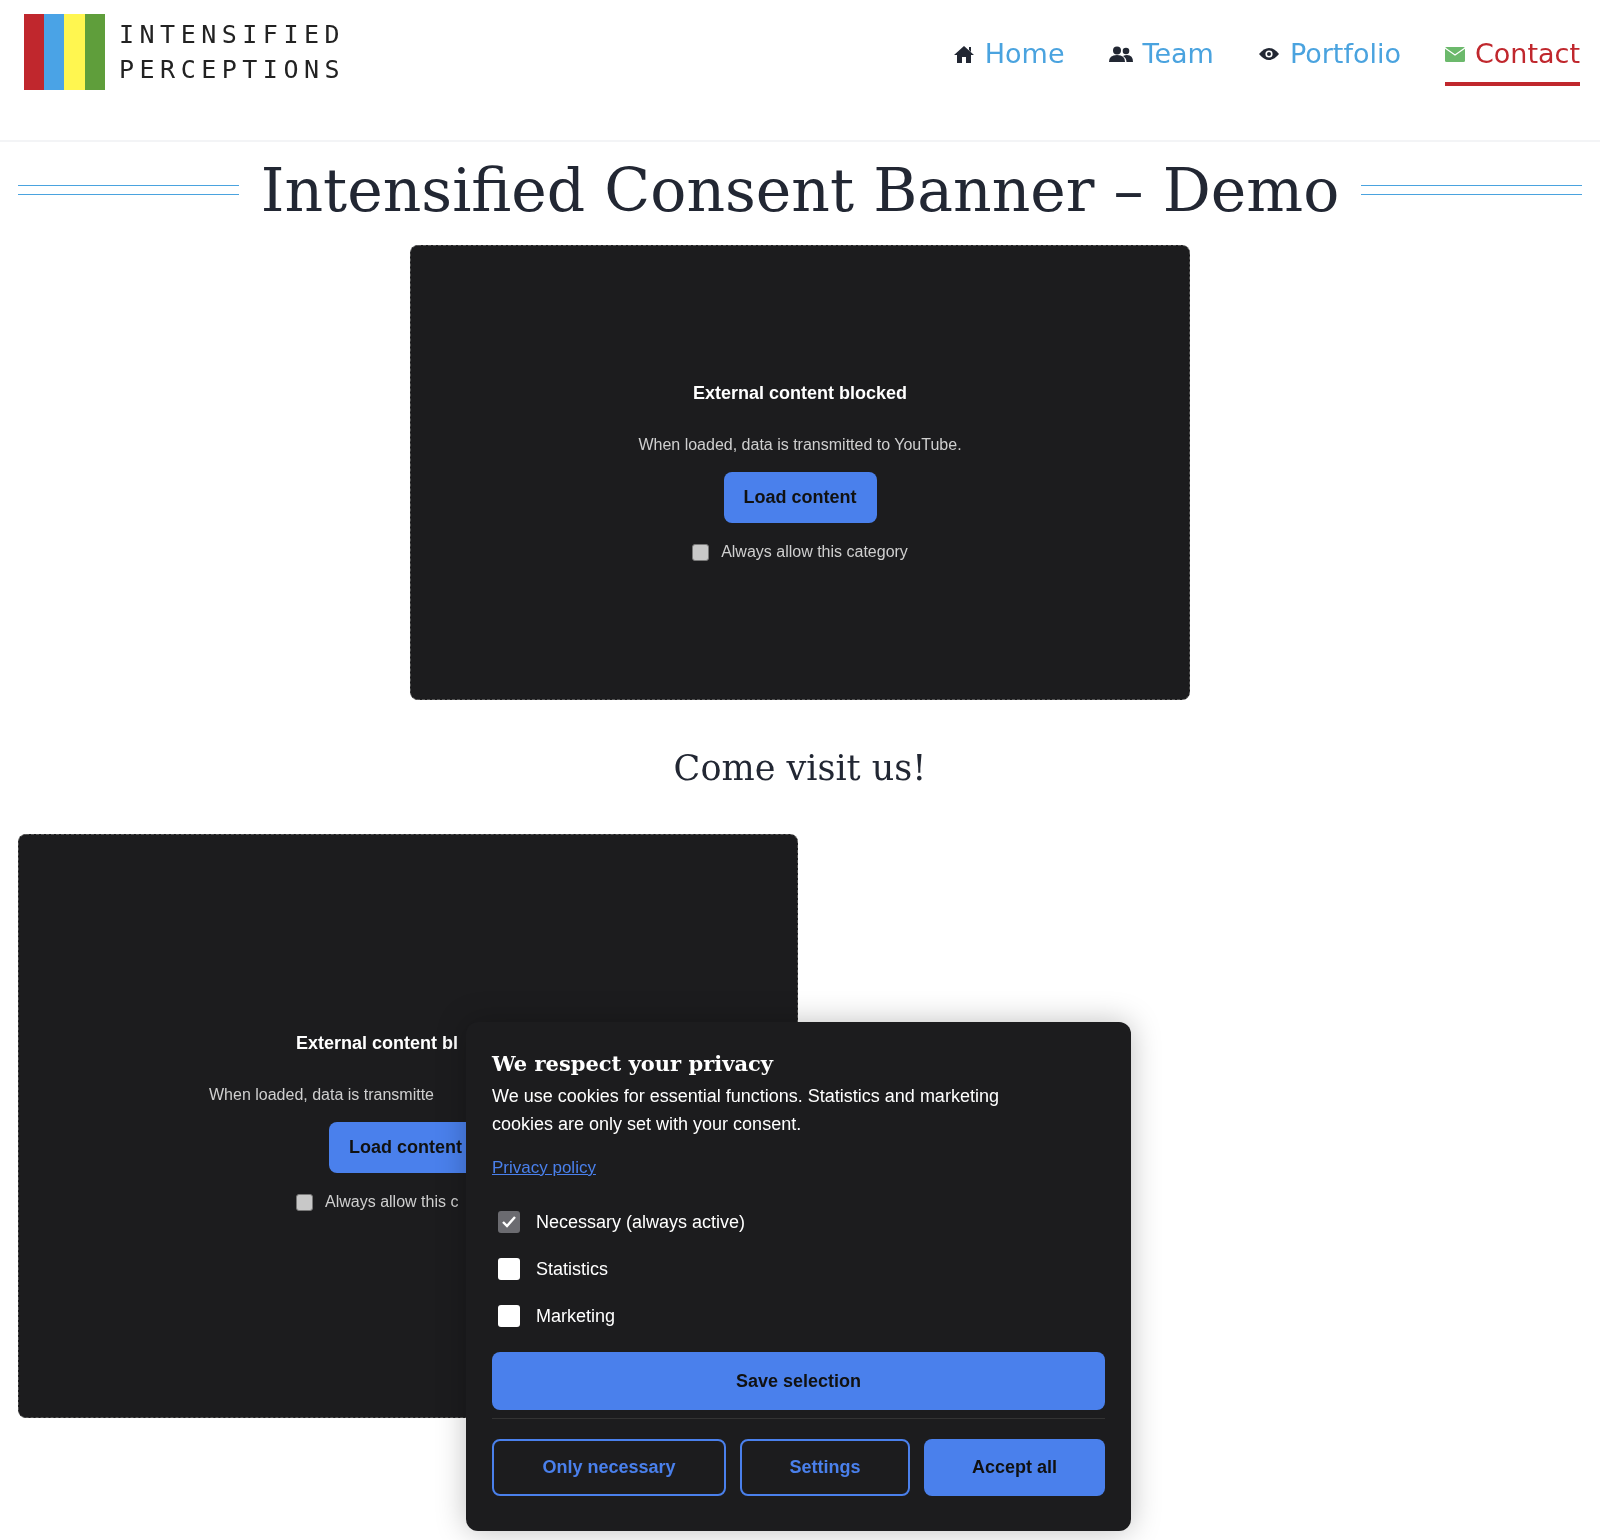 This screenshot has height=1540, width=1600. Describe the element at coordinates (377, 1043) in the screenshot. I see `placeholder-title: External content bl` at that location.